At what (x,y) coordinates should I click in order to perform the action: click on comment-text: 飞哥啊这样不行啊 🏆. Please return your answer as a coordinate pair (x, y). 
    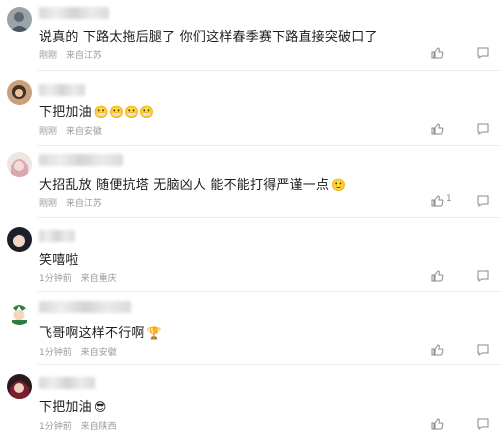
    Looking at the image, I should click on (100, 333).